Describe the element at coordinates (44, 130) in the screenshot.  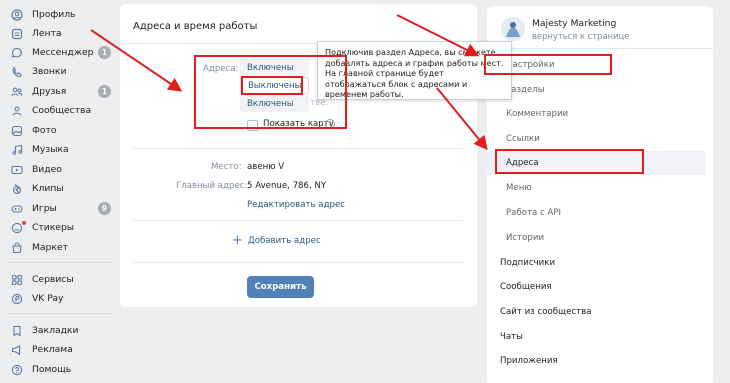
I see `nav-label: Фото` at that location.